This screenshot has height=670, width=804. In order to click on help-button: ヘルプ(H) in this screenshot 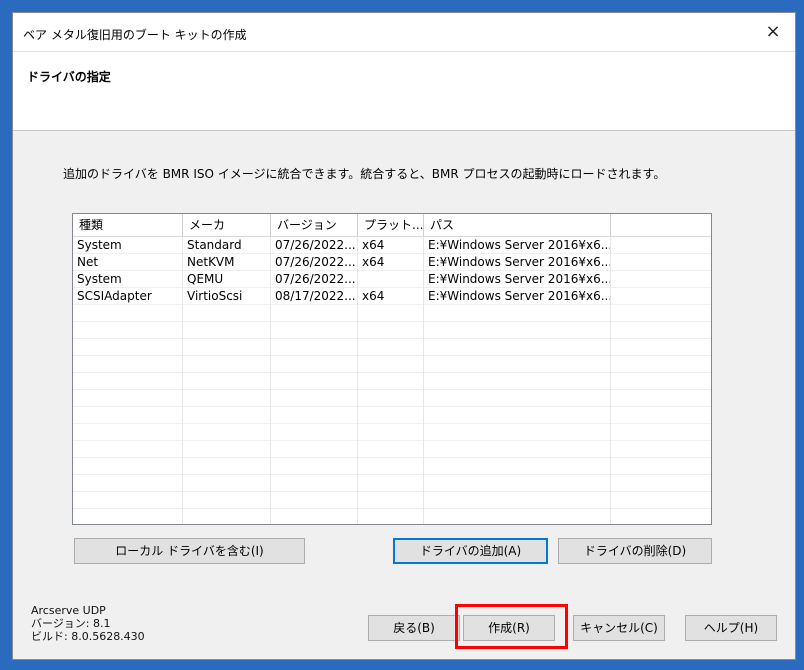, I will do `click(731, 628)`.